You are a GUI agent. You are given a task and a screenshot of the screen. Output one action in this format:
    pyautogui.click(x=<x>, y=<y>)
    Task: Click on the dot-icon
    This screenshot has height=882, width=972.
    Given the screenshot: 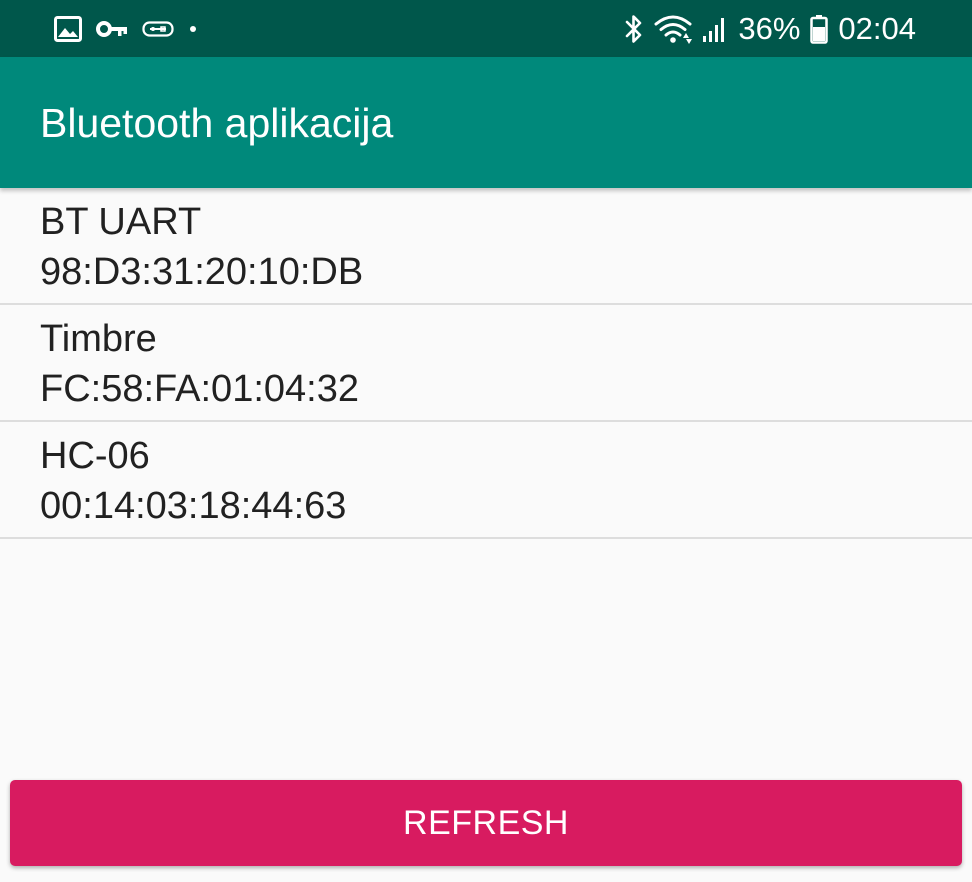 What is the action you would take?
    pyautogui.click(x=193, y=29)
    